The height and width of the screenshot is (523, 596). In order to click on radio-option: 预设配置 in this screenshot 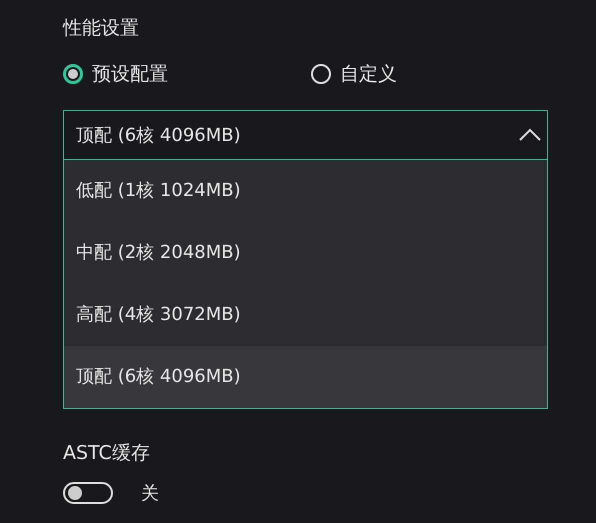, I will do `click(187, 74)`.